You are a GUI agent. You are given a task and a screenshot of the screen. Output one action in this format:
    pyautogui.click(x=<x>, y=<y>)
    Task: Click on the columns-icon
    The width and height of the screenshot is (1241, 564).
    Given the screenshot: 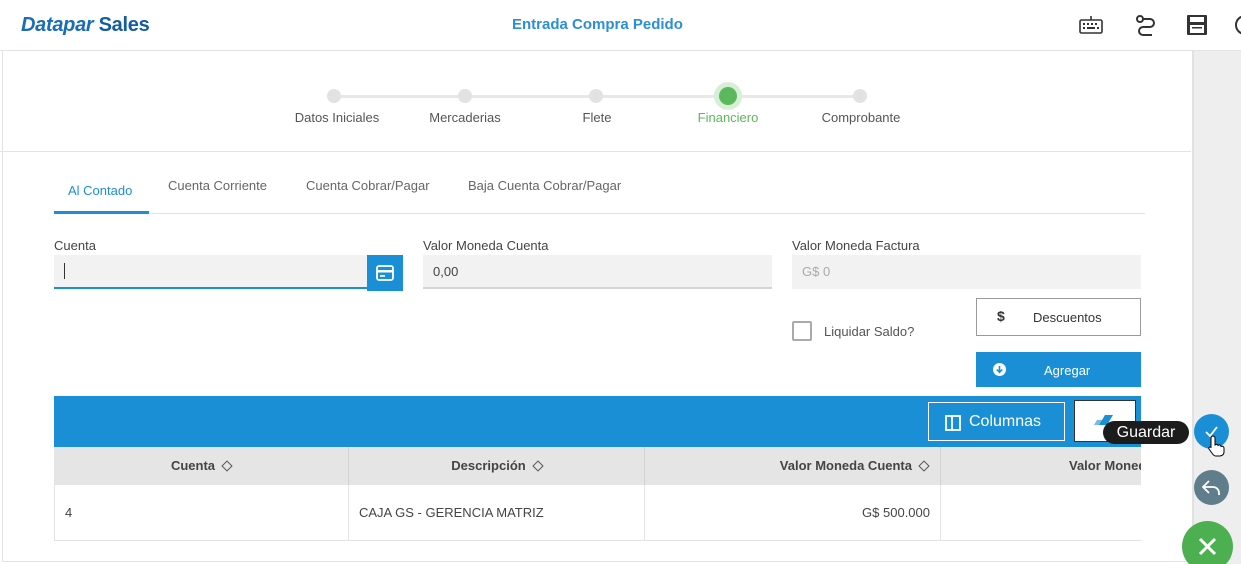 What is the action you would take?
    pyautogui.click(x=953, y=423)
    